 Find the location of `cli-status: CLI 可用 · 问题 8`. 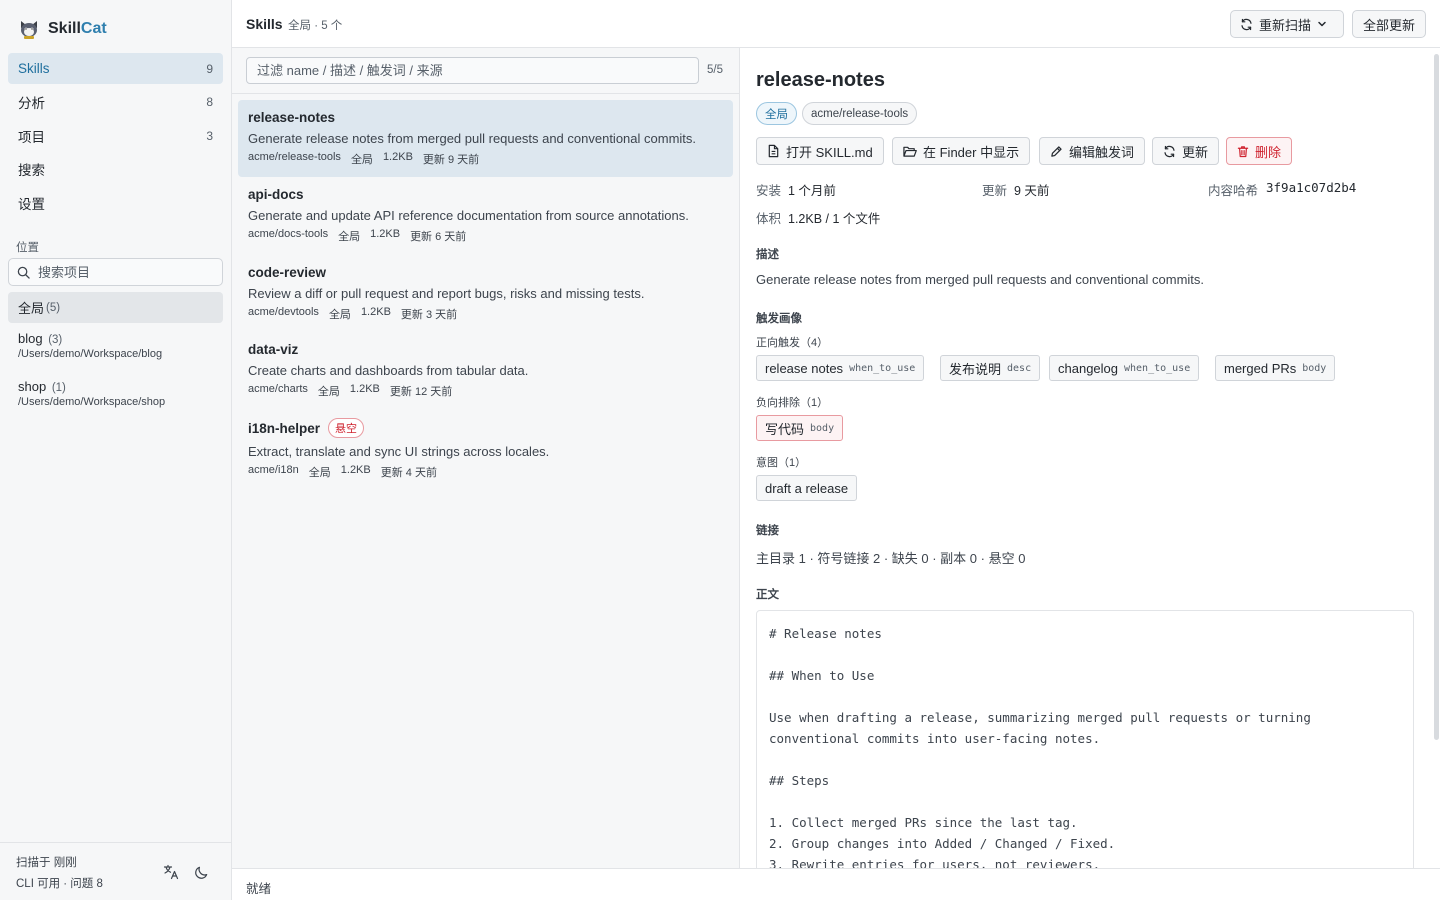

cli-status: CLI 可用 · 问题 8 is located at coordinates (59, 884).